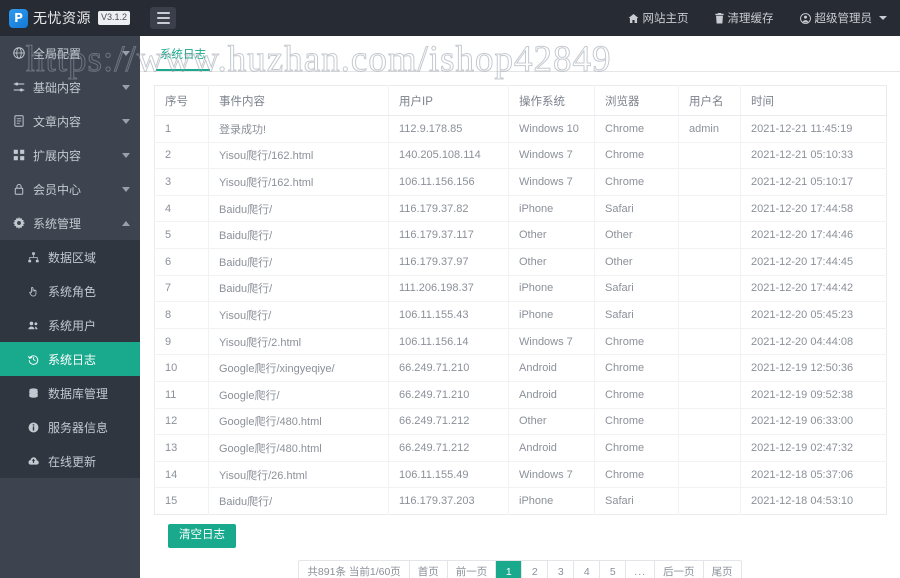 This screenshot has height=578, width=900. Describe the element at coordinates (202, 535) in the screenshot. I see `clear-log-button: 清空日志` at that location.